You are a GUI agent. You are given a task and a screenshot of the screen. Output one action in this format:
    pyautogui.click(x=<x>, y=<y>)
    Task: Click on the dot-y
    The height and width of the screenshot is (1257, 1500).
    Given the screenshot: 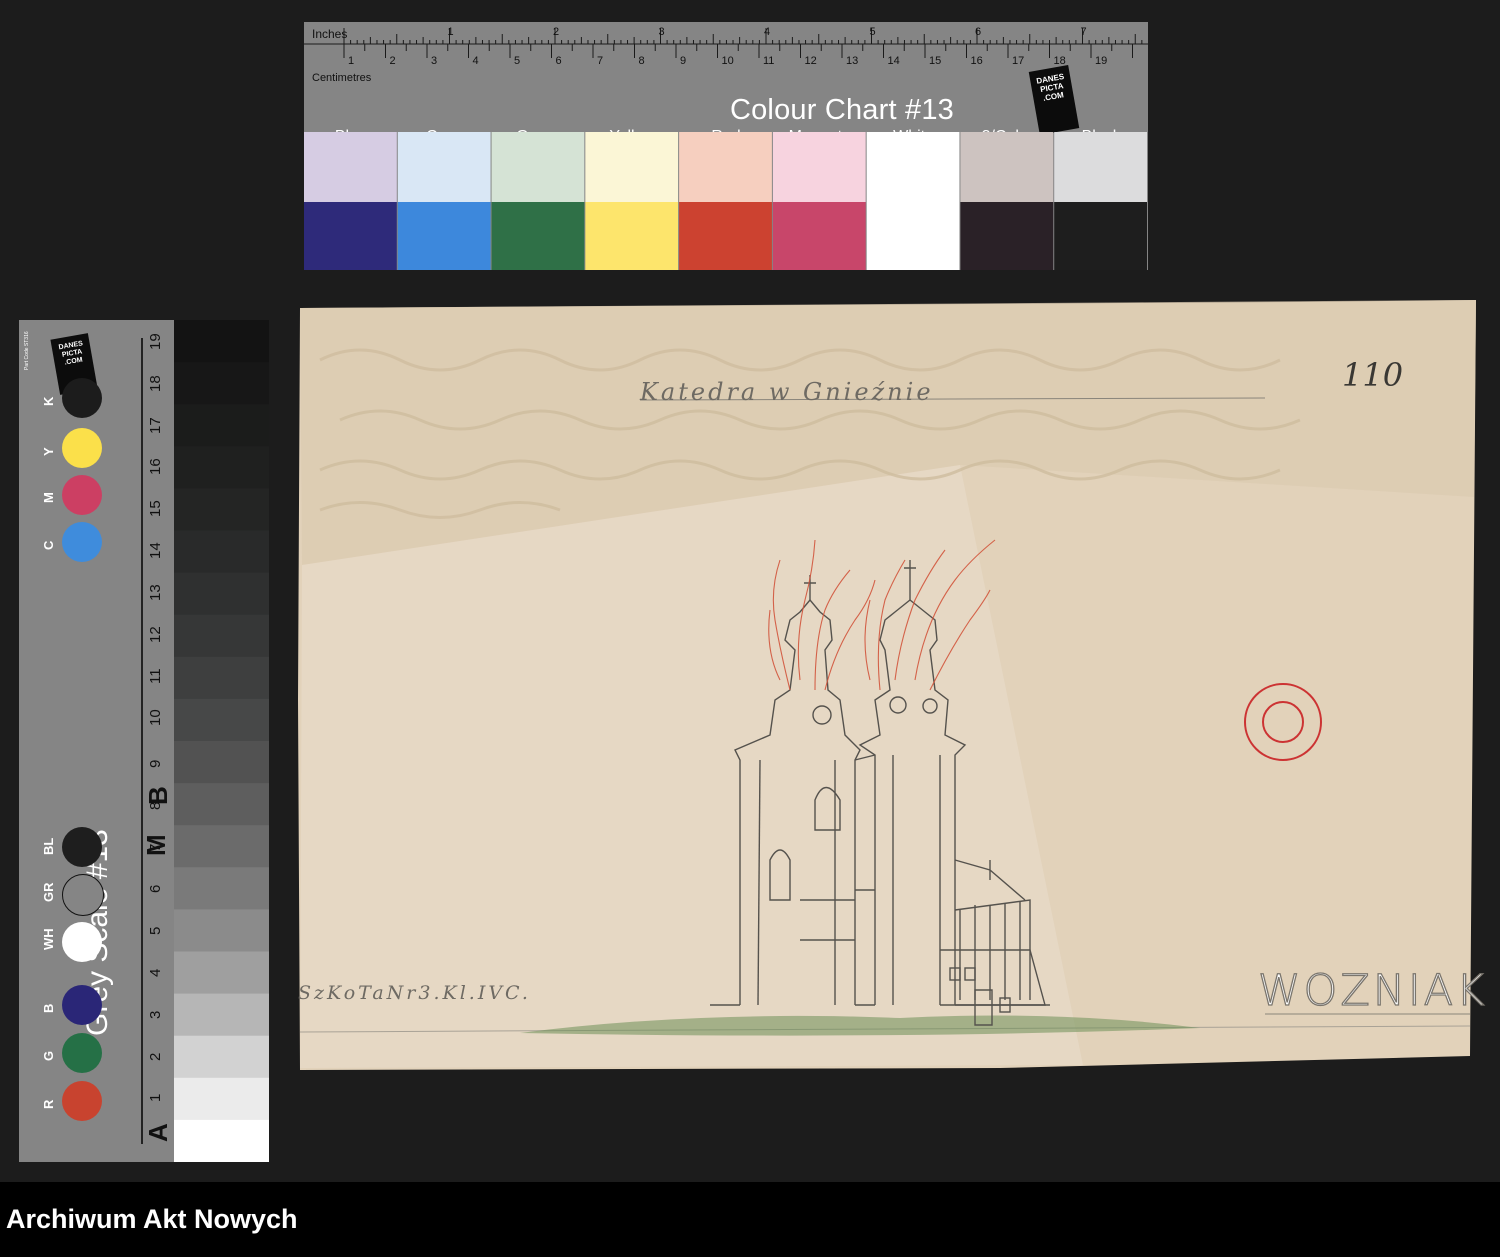 What is the action you would take?
    pyautogui.click(x=82, y=448)
    